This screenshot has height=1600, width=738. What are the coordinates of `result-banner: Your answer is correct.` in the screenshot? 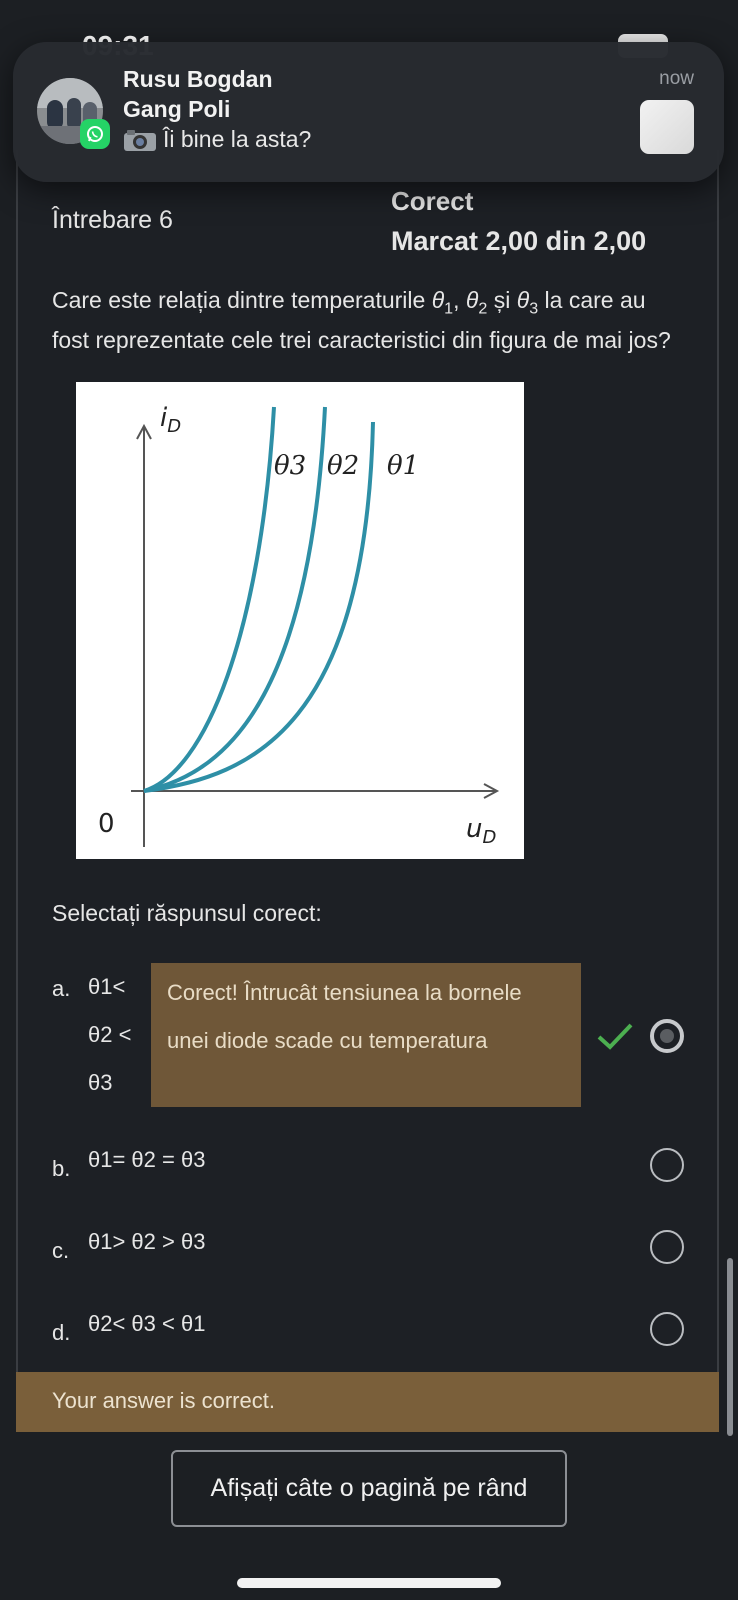 It's located at (367, 1402).